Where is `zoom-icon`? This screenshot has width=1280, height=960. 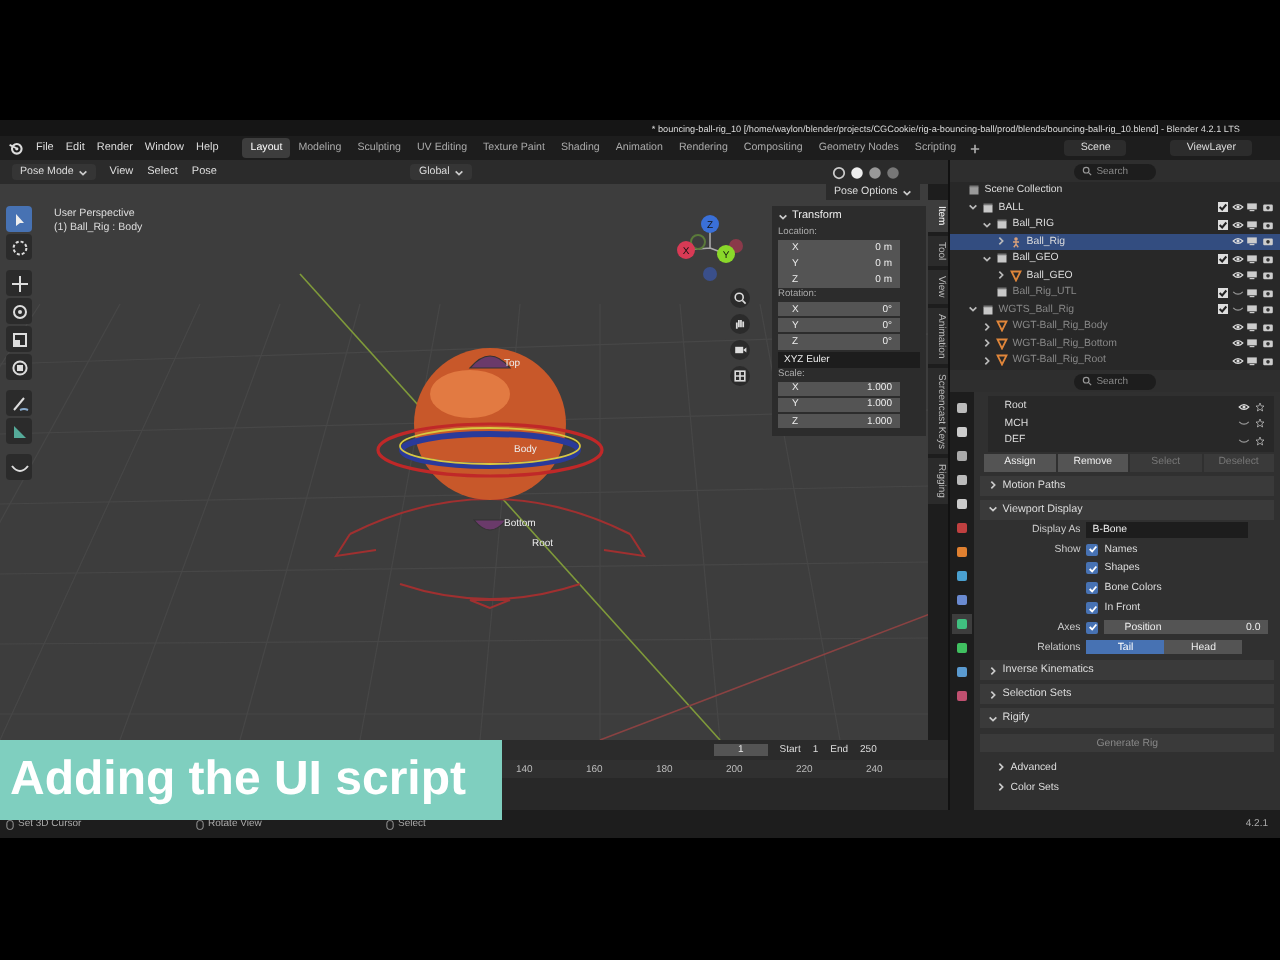 zoom-icon is located at coordinates (740, 298).